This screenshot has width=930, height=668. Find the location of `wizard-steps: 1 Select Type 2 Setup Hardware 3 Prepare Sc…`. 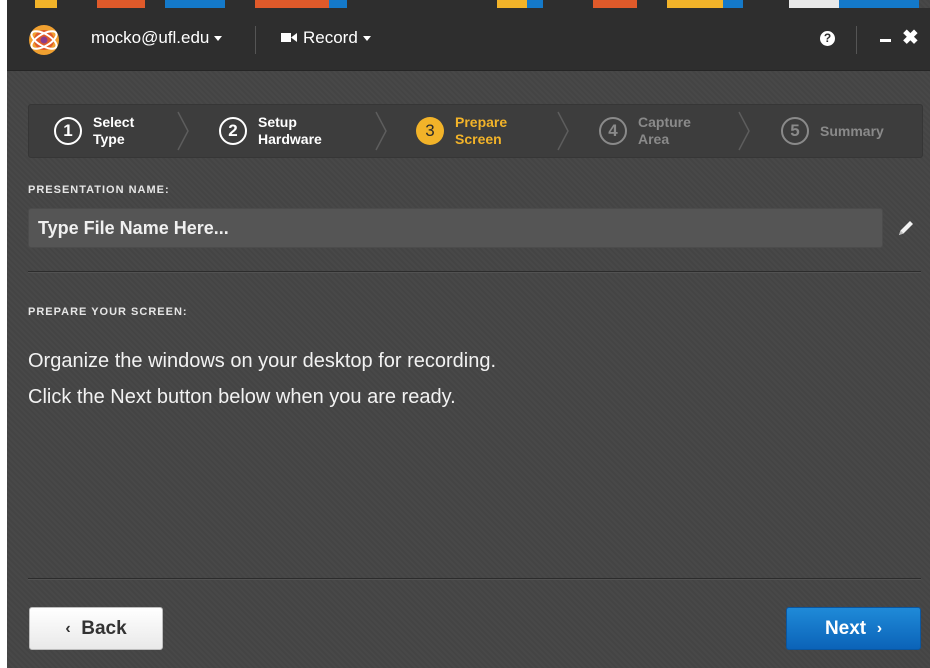

wizard-steps: 1 Select Type 2 Setup Hardware 3 Prepare Sc… is located at coordinates (475, 131).